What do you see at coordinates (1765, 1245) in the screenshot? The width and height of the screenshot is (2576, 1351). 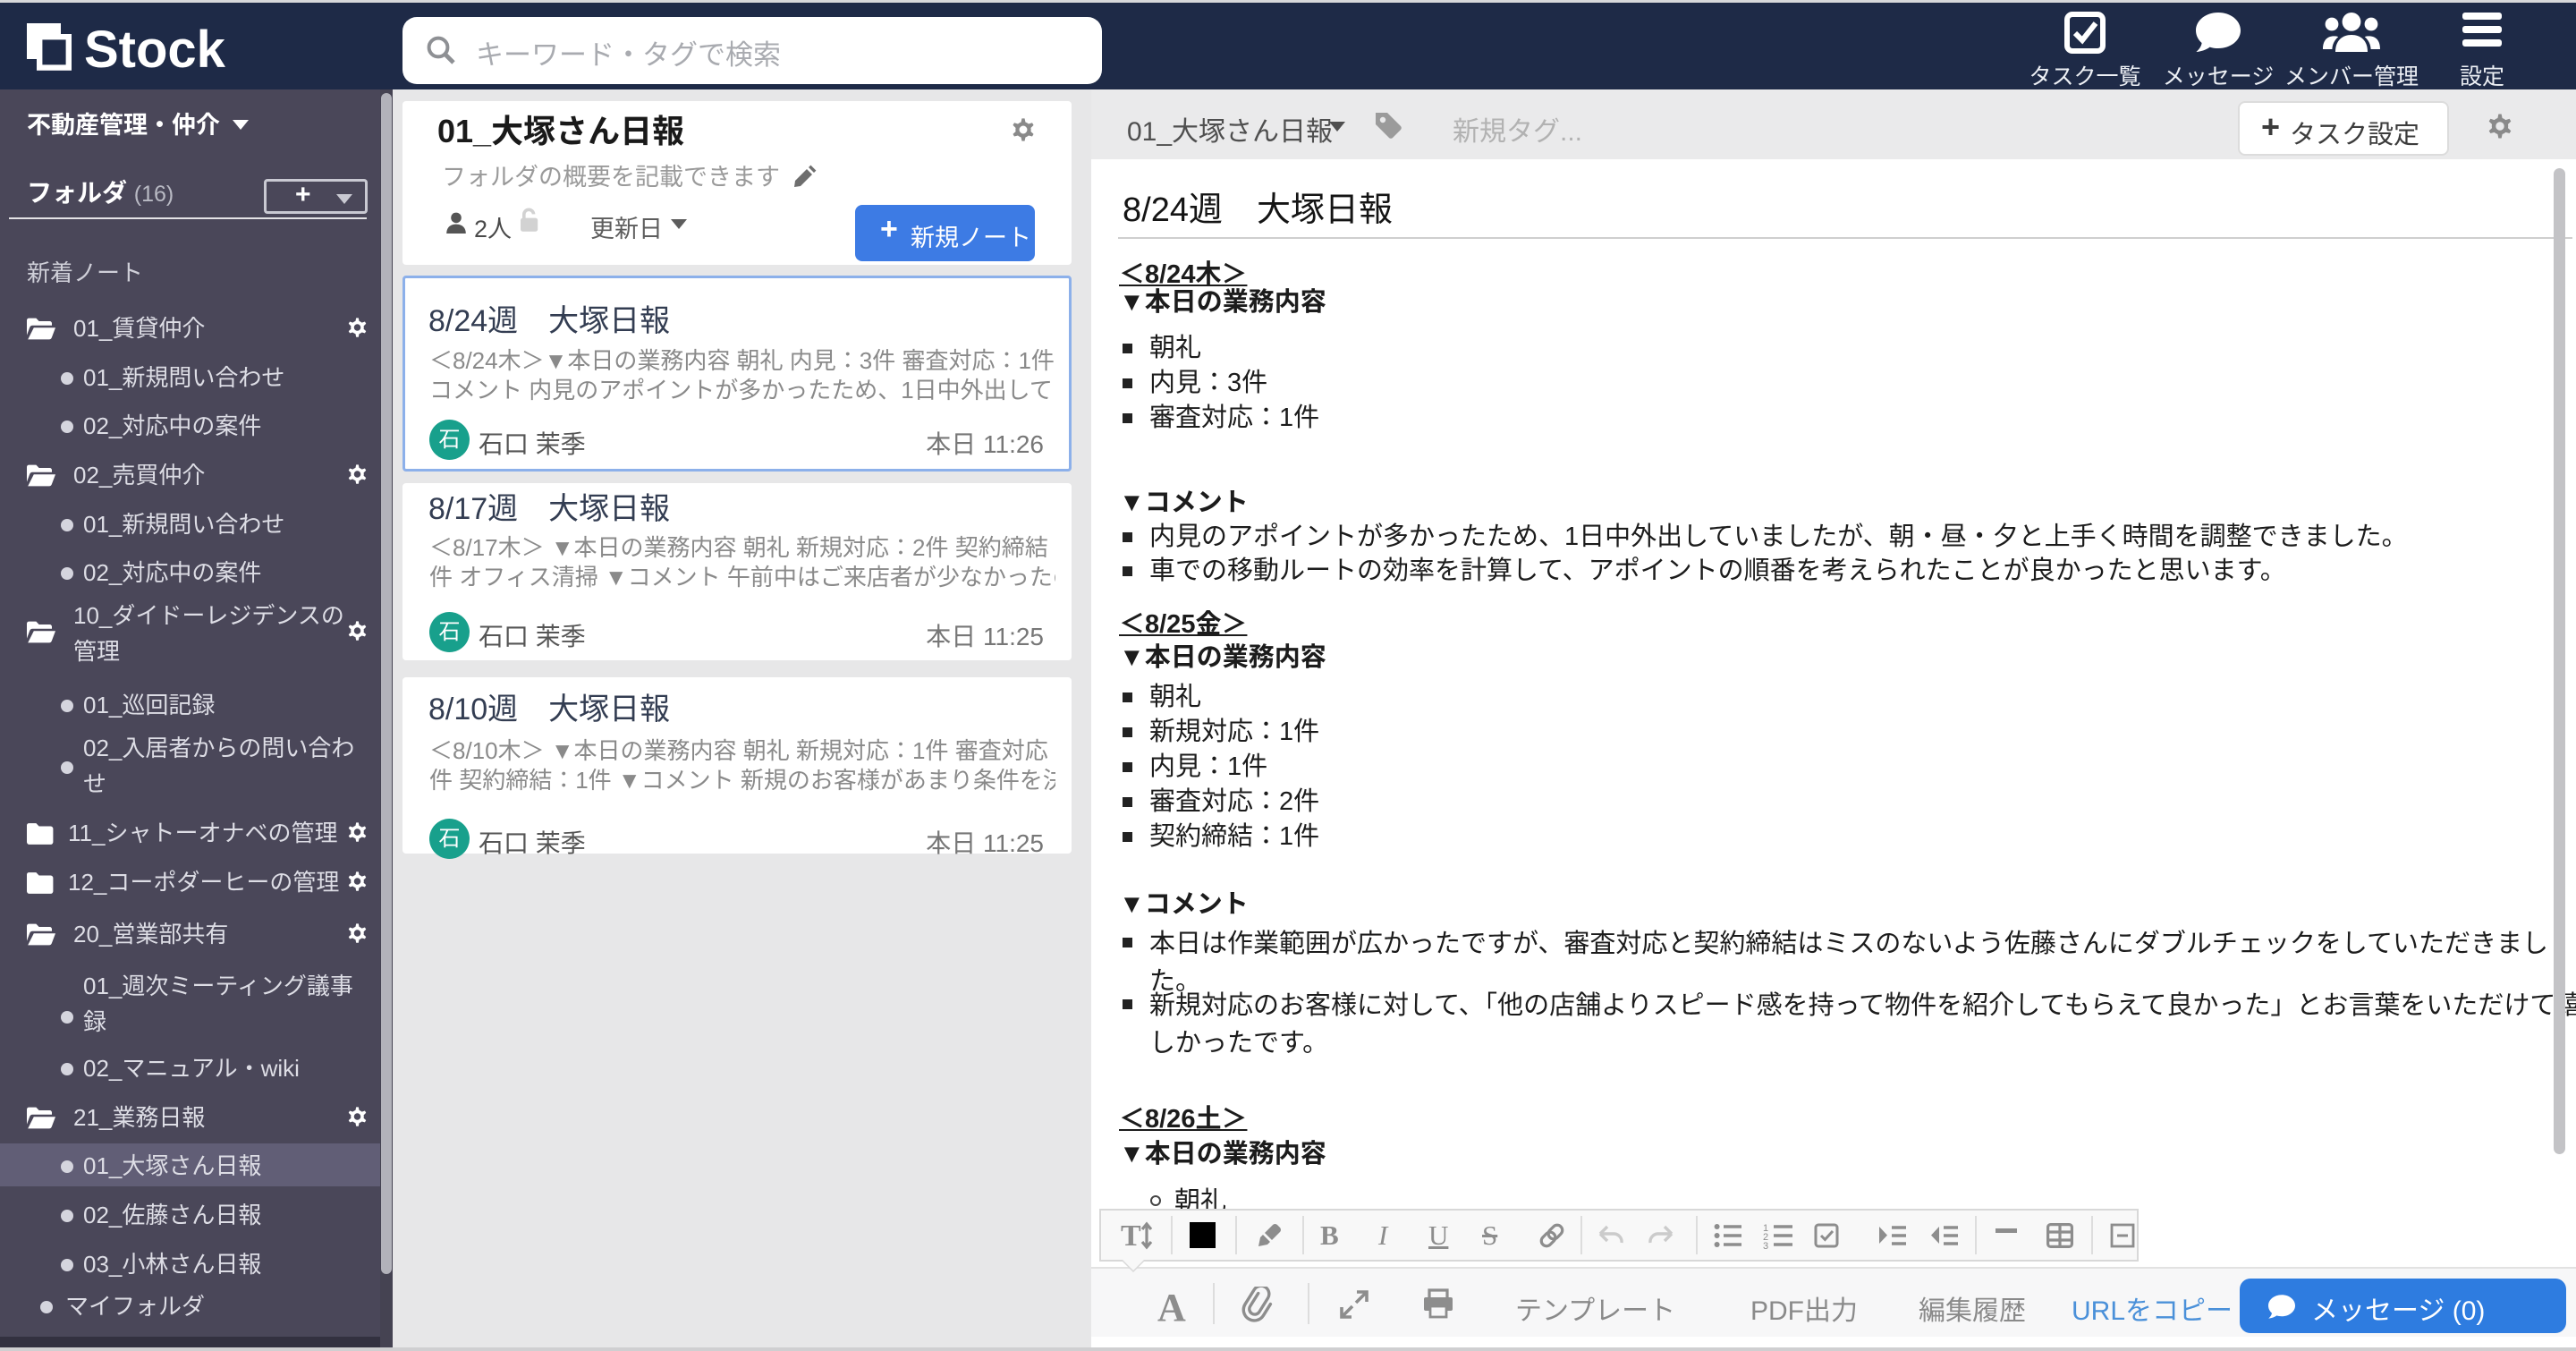 I see `svg-text: 3` at bounding box center [1765, 1245].